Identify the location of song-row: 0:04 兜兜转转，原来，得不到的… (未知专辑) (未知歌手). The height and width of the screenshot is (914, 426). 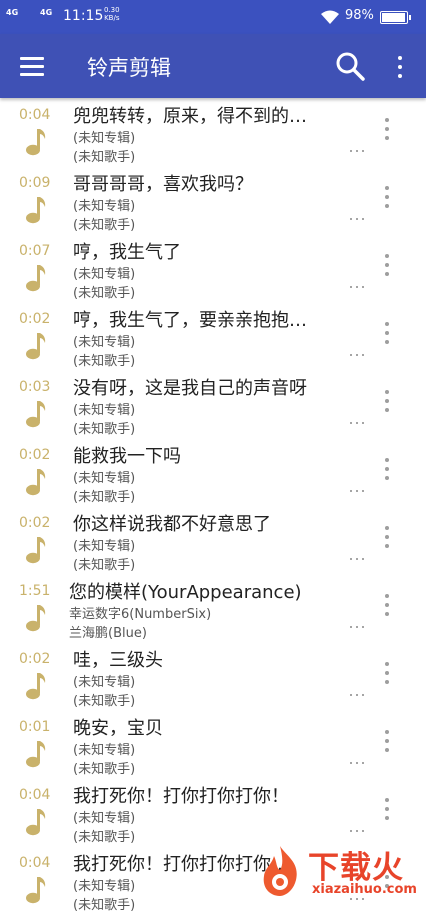
(213, 132).